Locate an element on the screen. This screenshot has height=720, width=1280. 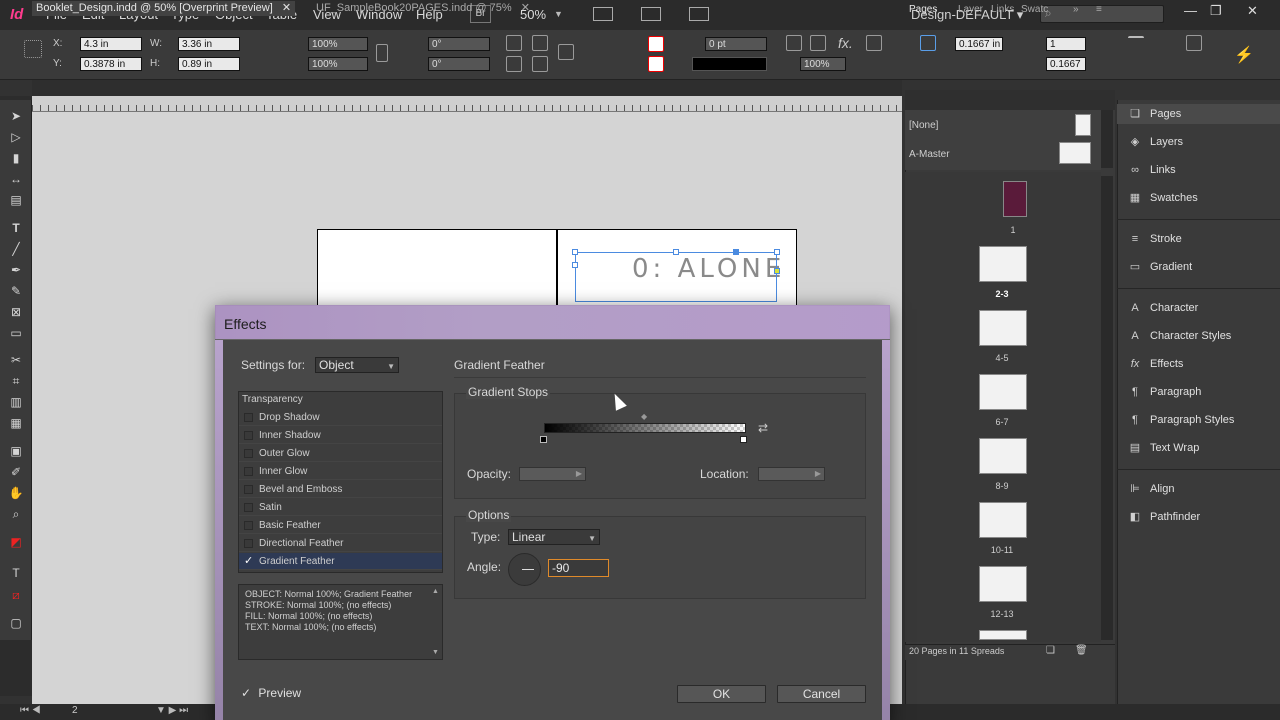
view-options-icon is located at coordinates (603, 14).